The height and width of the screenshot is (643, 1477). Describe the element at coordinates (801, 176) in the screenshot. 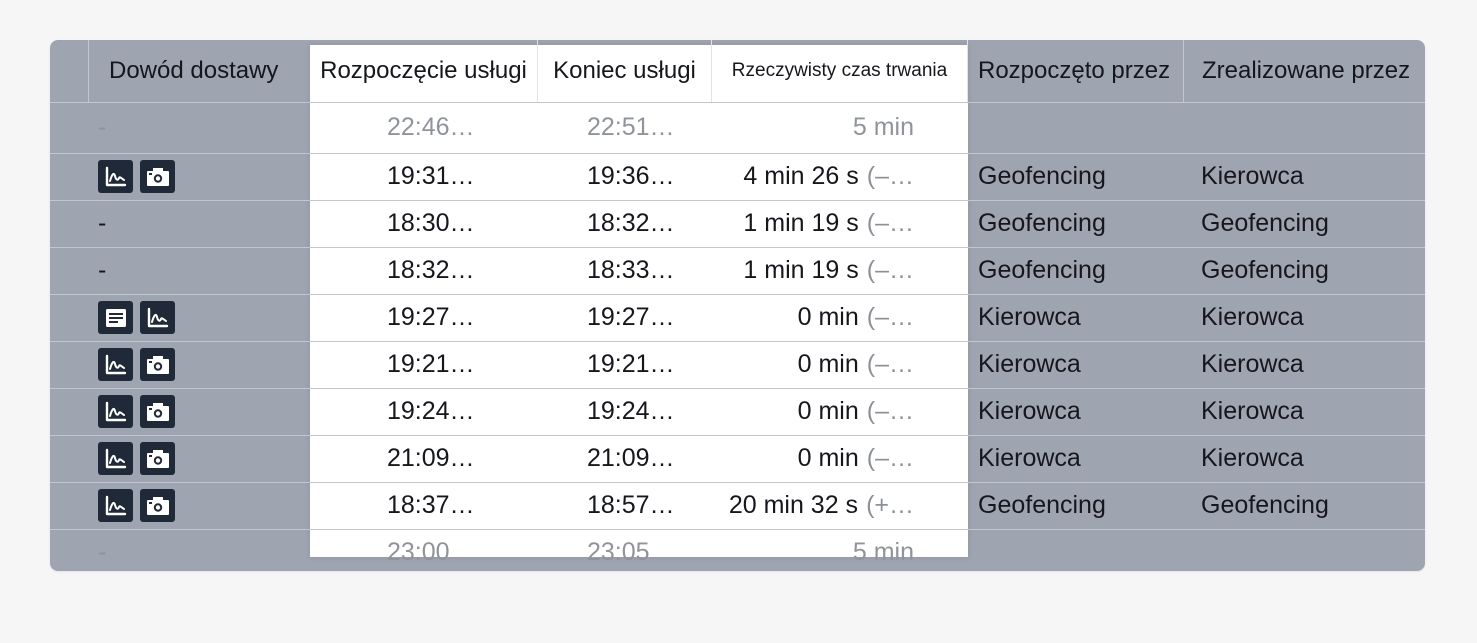

I see `duration-value: 4 min 26 s` at that location.